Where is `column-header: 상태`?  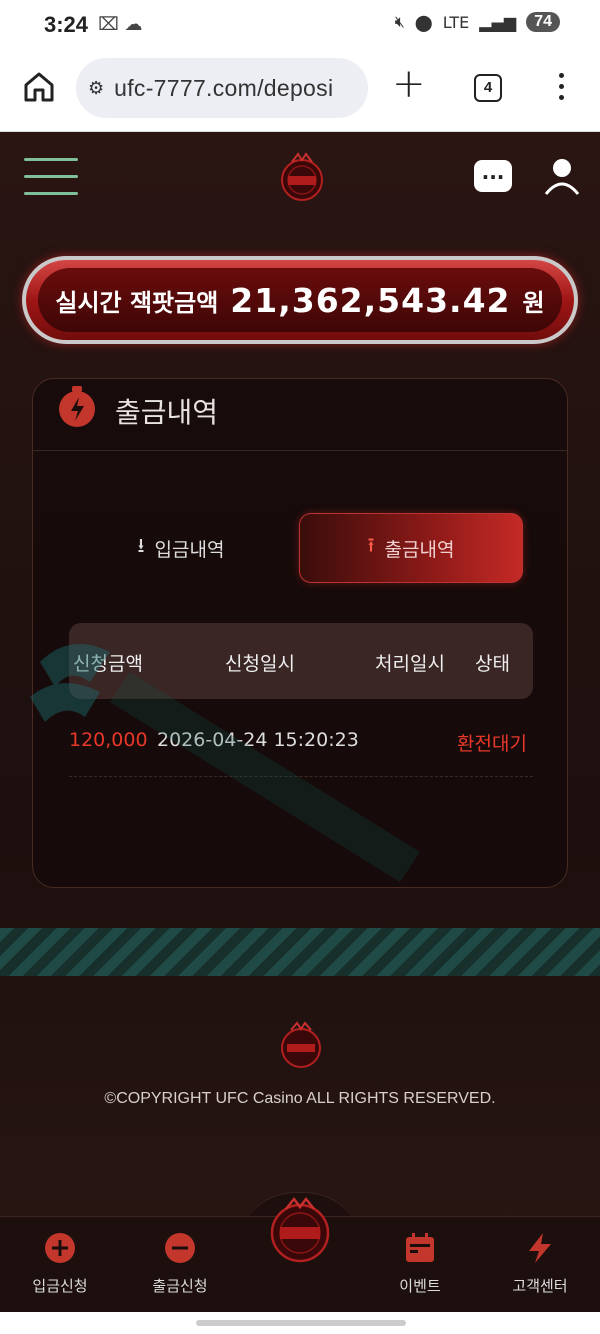
column-header: 상태 is located at coordinates (492, 664).